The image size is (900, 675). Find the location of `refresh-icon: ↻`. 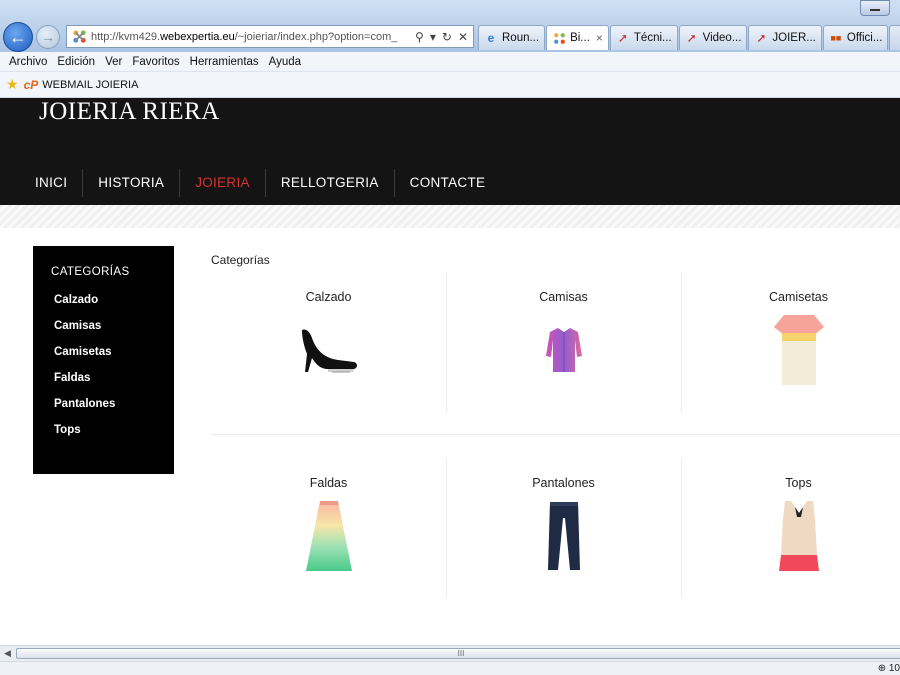

refresh-icon: ↻ is located at coordinates (447, 37).